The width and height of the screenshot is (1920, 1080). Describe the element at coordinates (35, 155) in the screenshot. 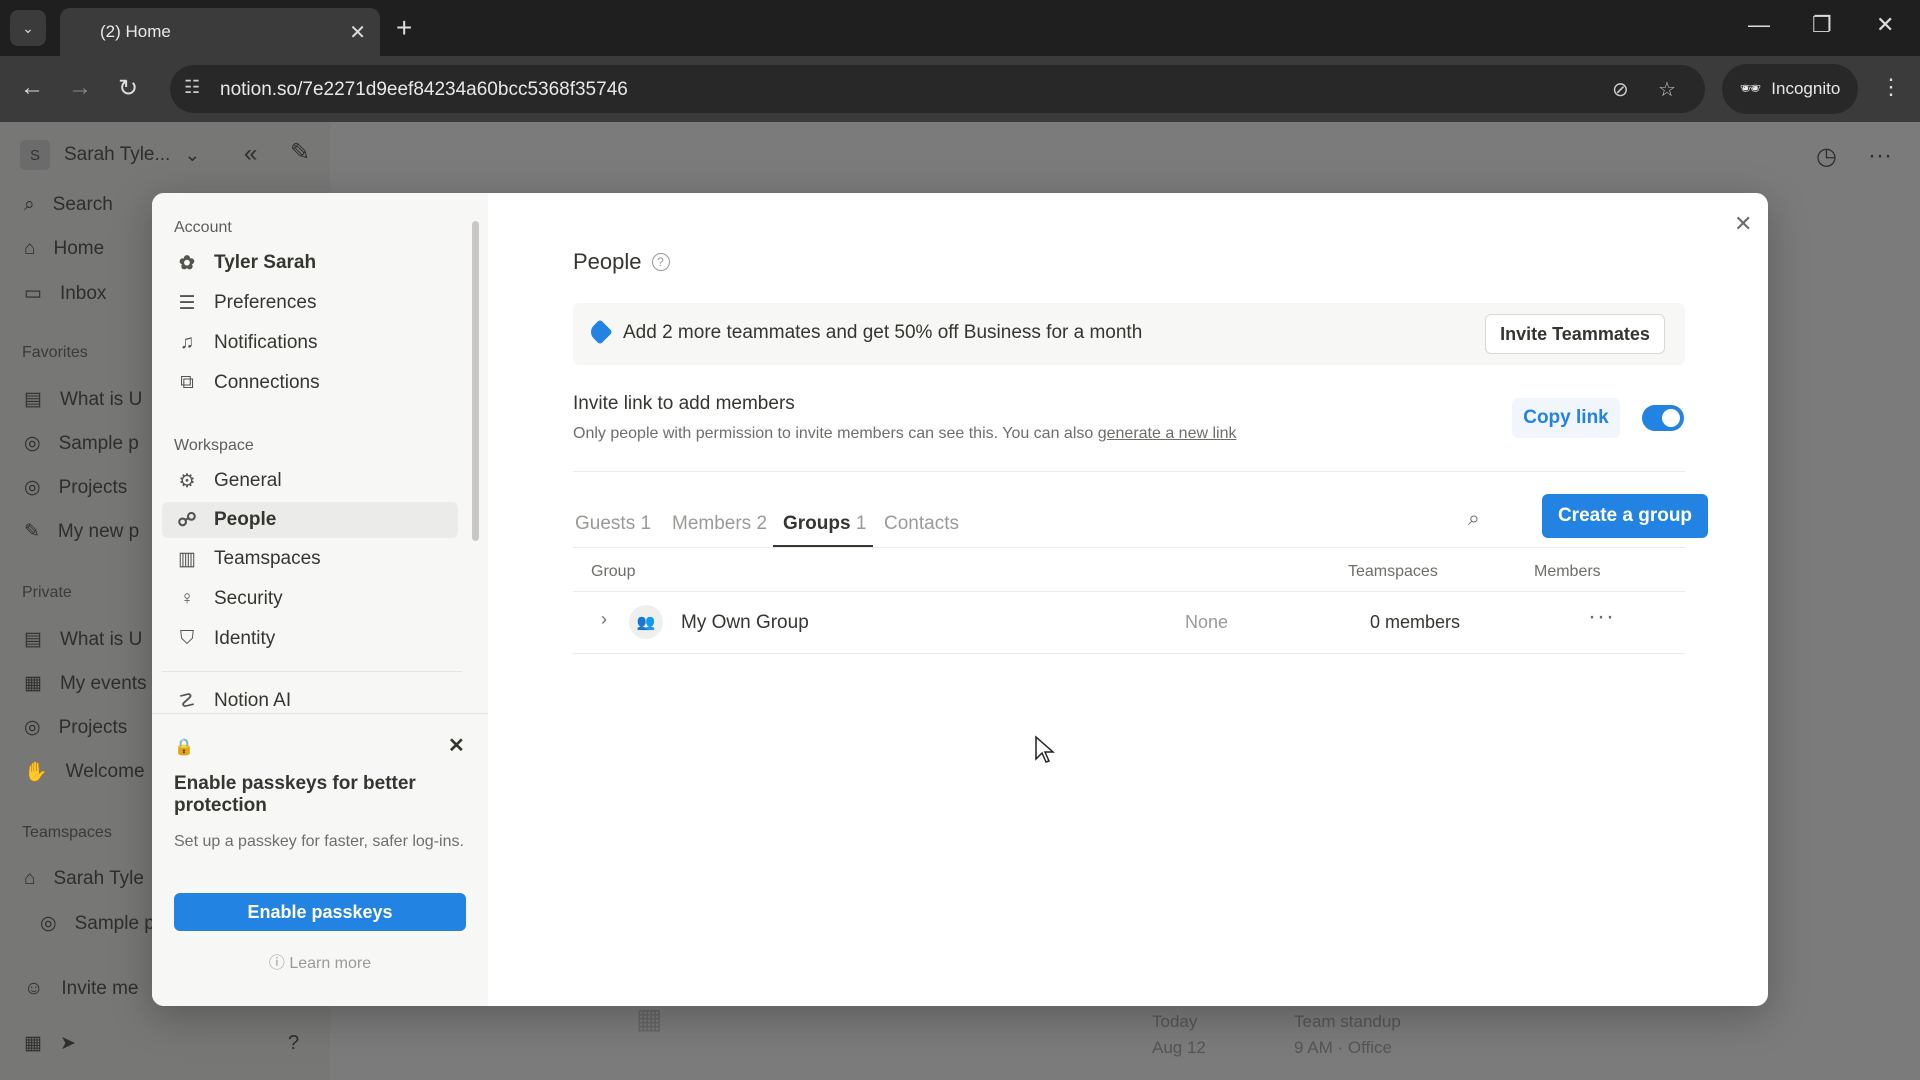

I see `workspace-avatar: S` at that location.